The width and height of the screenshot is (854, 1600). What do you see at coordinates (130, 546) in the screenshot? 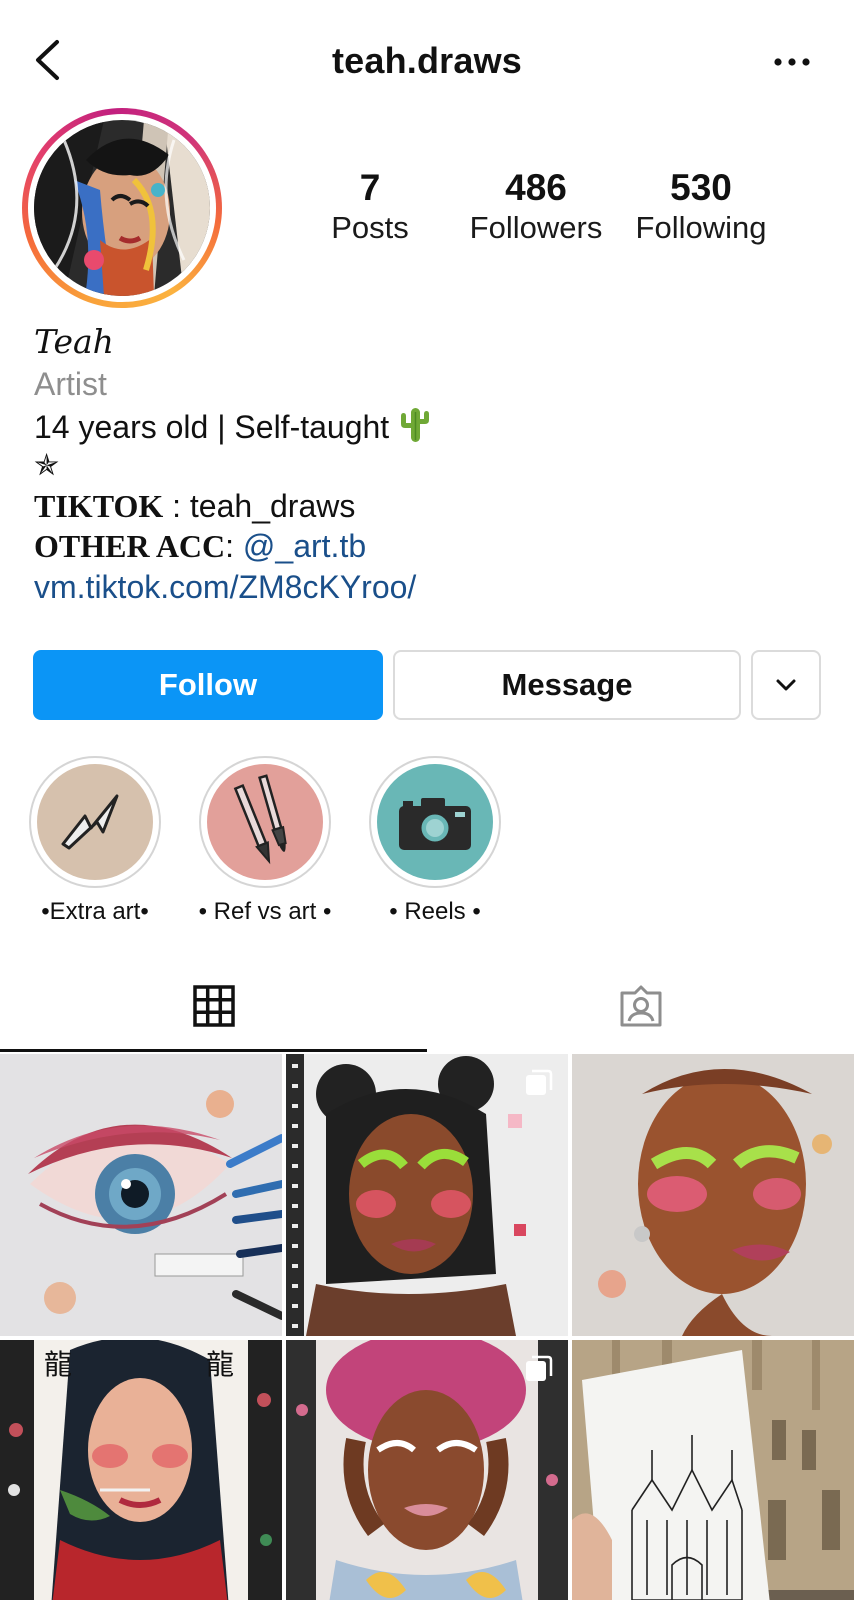
I see `other-acc-label: OTHER ACC` at bounding box center [130, 546].